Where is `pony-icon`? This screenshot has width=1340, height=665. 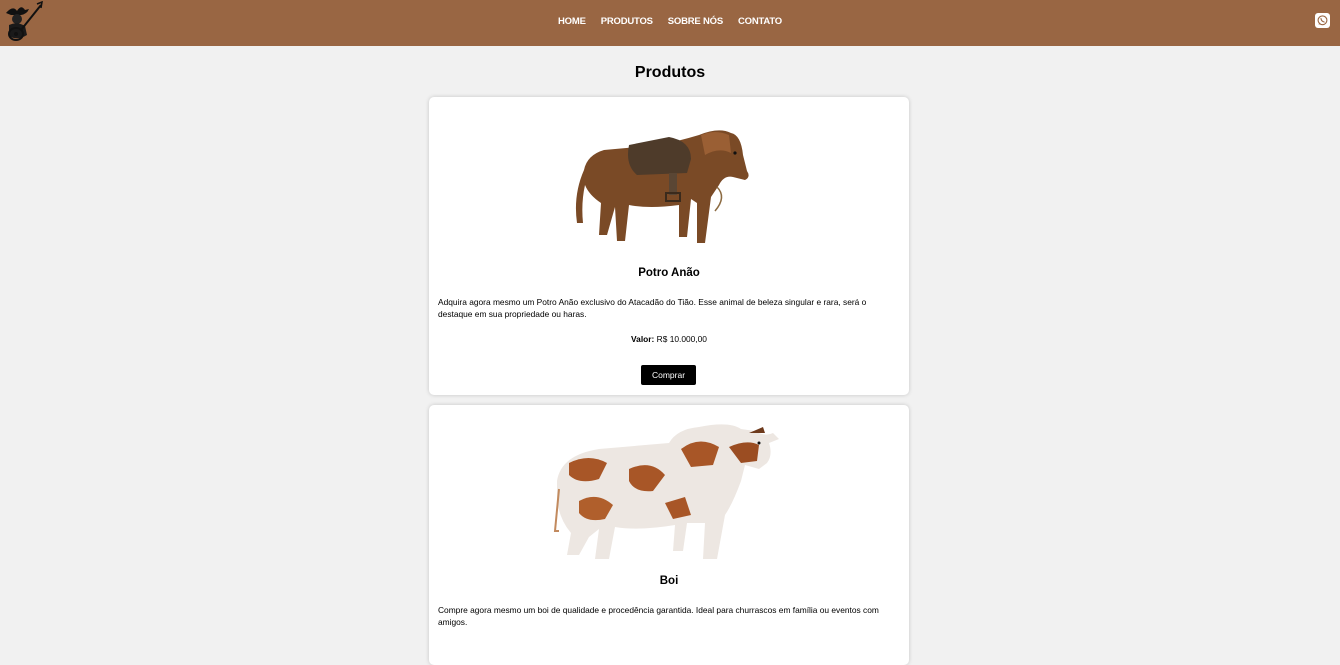
pony-icon is located at coordinates (669, 186).